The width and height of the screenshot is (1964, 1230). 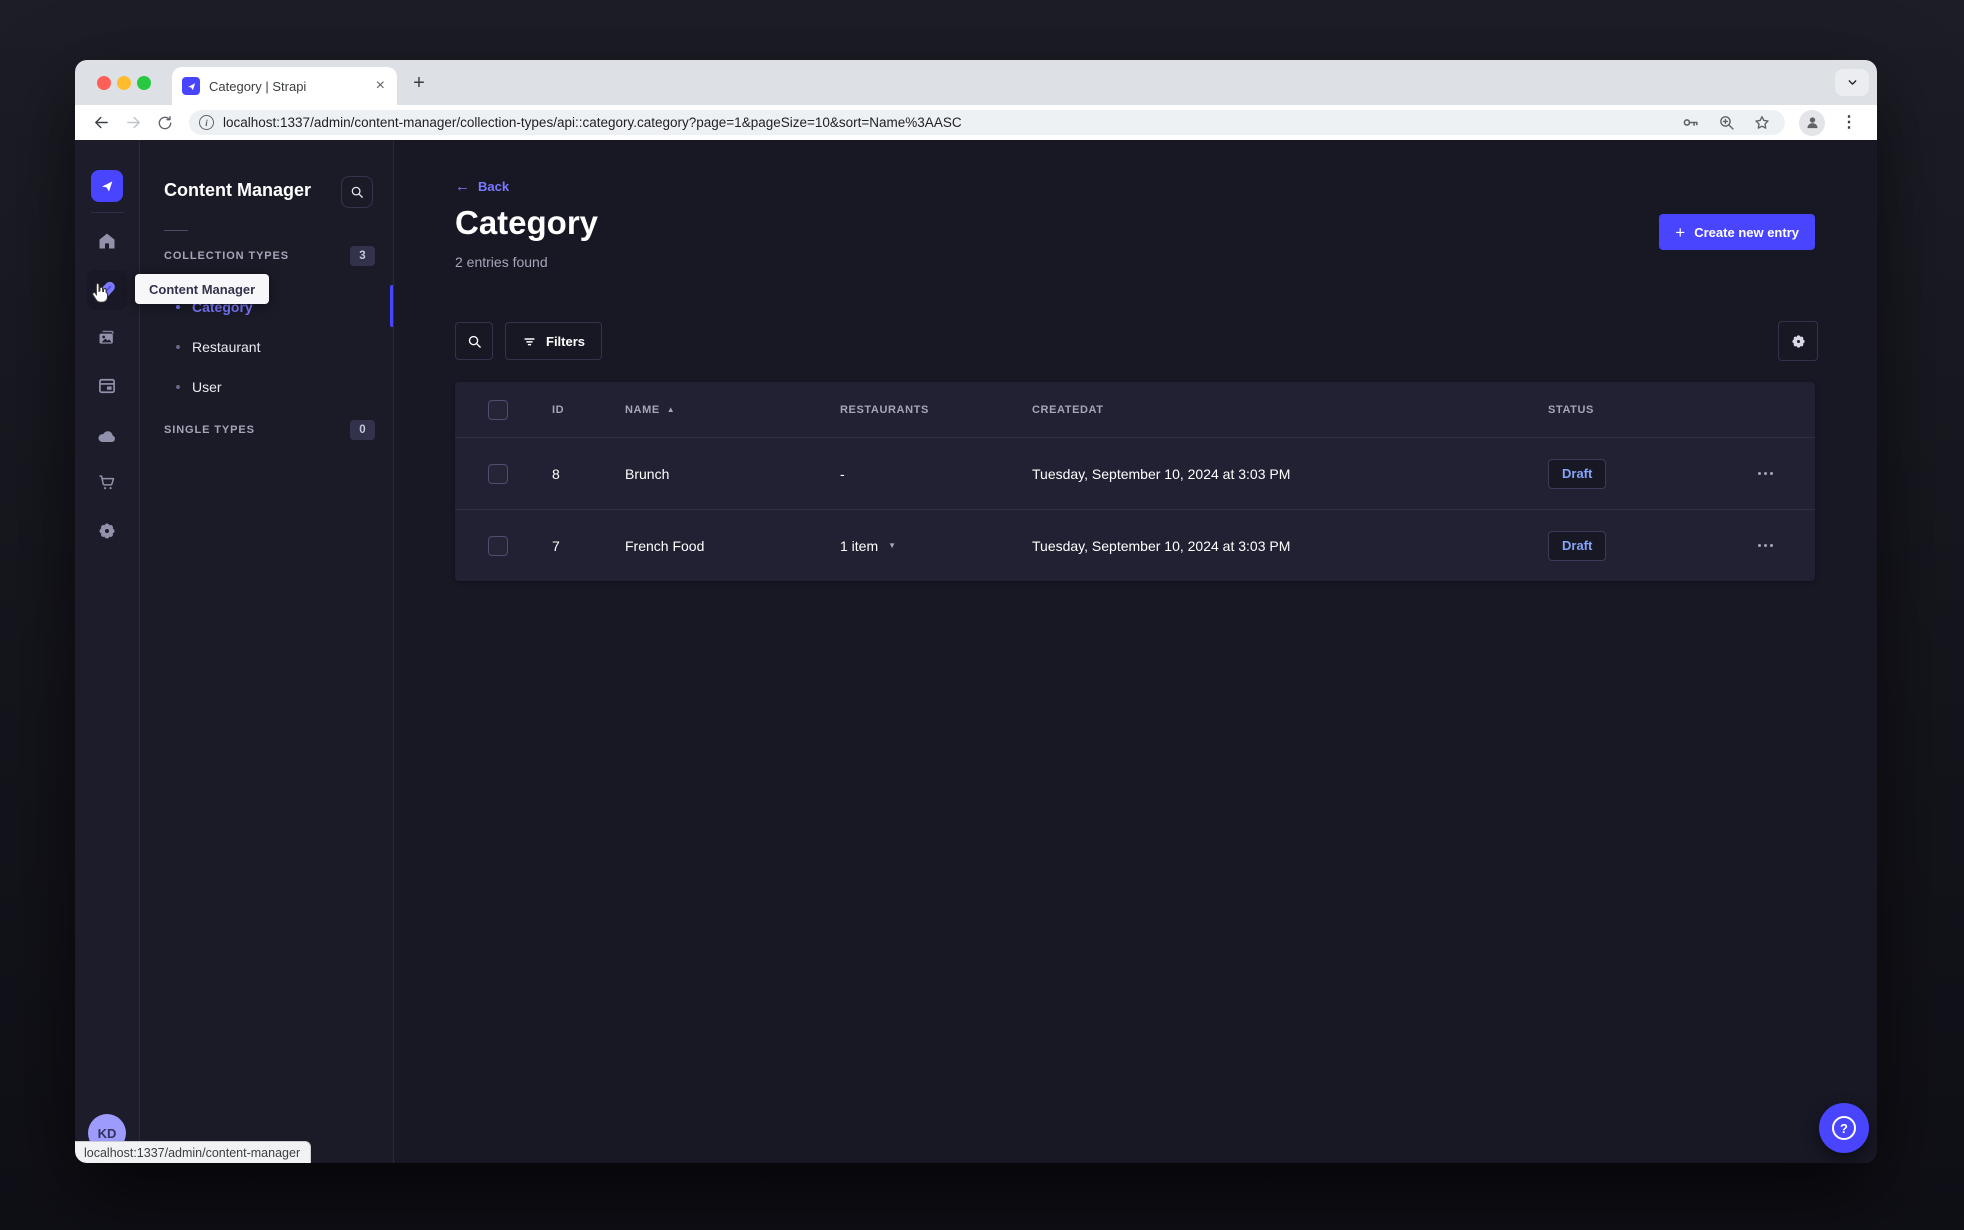 What do you see at coordinates (1812, 122) in the screenshot?
I see `browser-profile-icon` at bounding box center [1812, 122].